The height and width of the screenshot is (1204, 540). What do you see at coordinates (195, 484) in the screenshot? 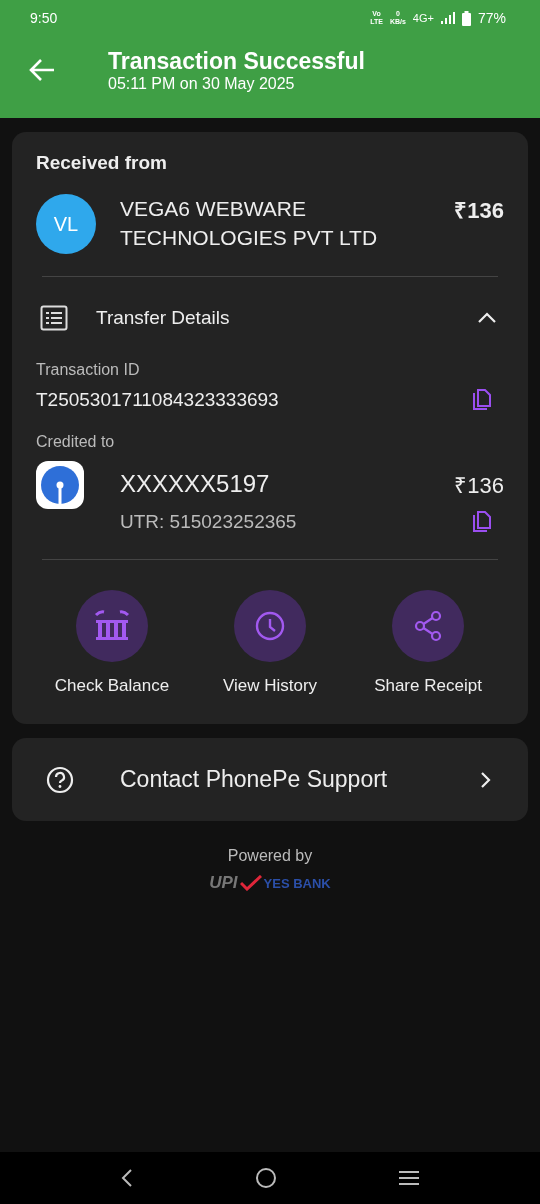
I see `account-number: XXXXXX5197` at bounding box center [195, 484].